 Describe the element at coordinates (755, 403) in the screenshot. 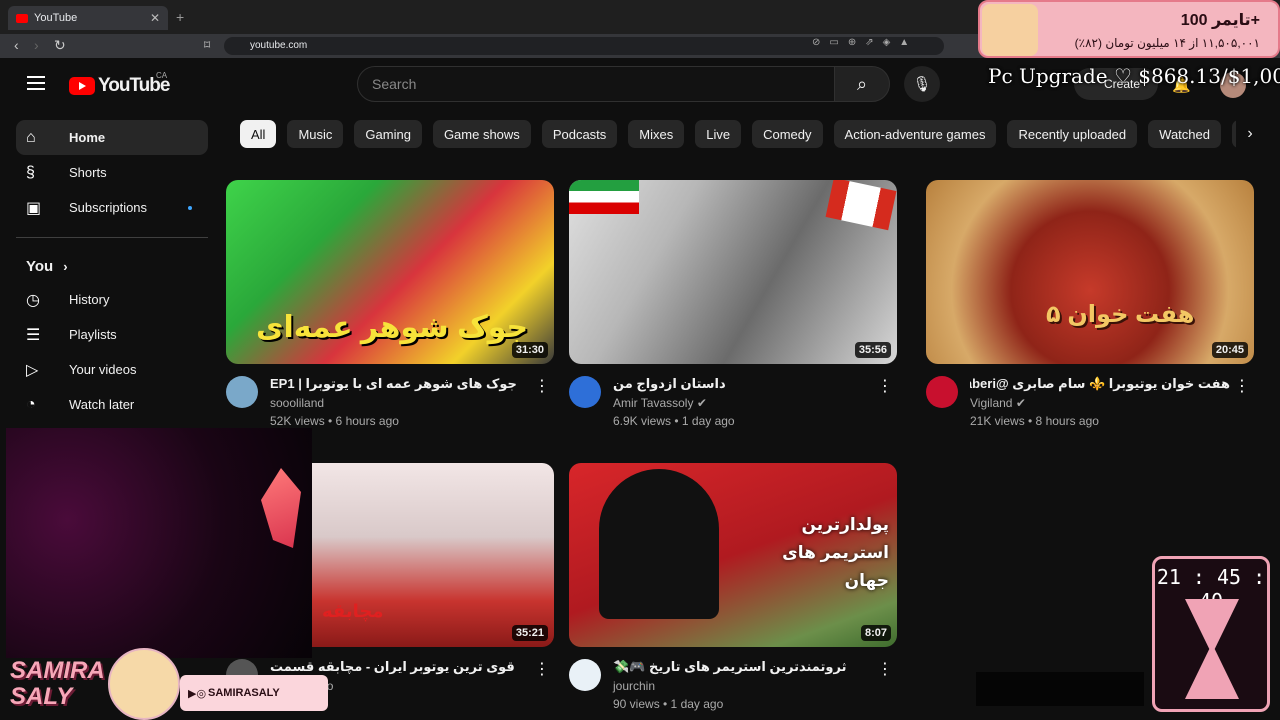

I see `channel-name: Amir Tavassoly ✔` at that location.